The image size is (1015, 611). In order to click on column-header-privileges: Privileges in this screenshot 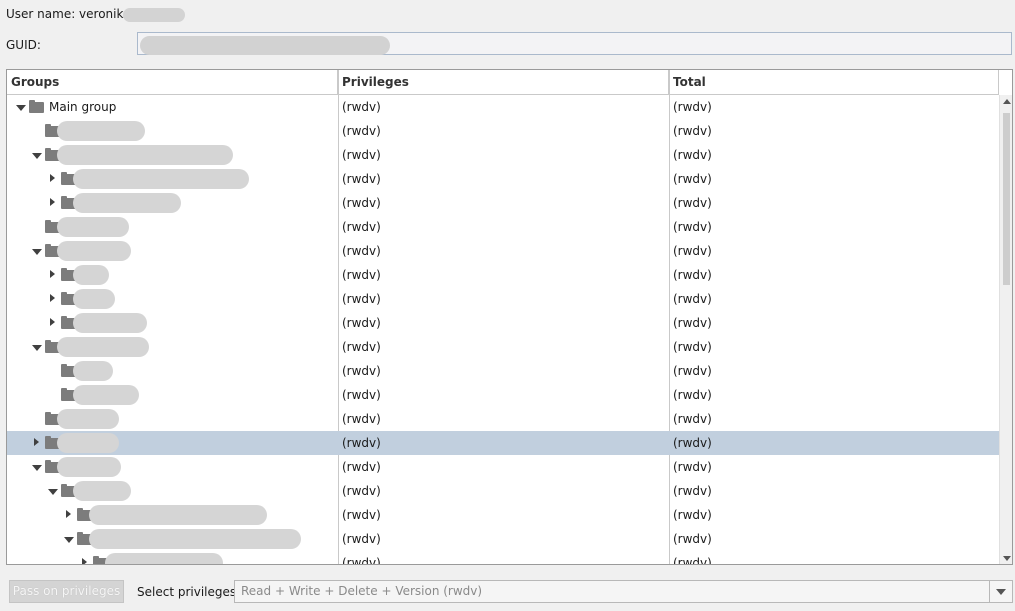, I will do `click(503, 82)`.